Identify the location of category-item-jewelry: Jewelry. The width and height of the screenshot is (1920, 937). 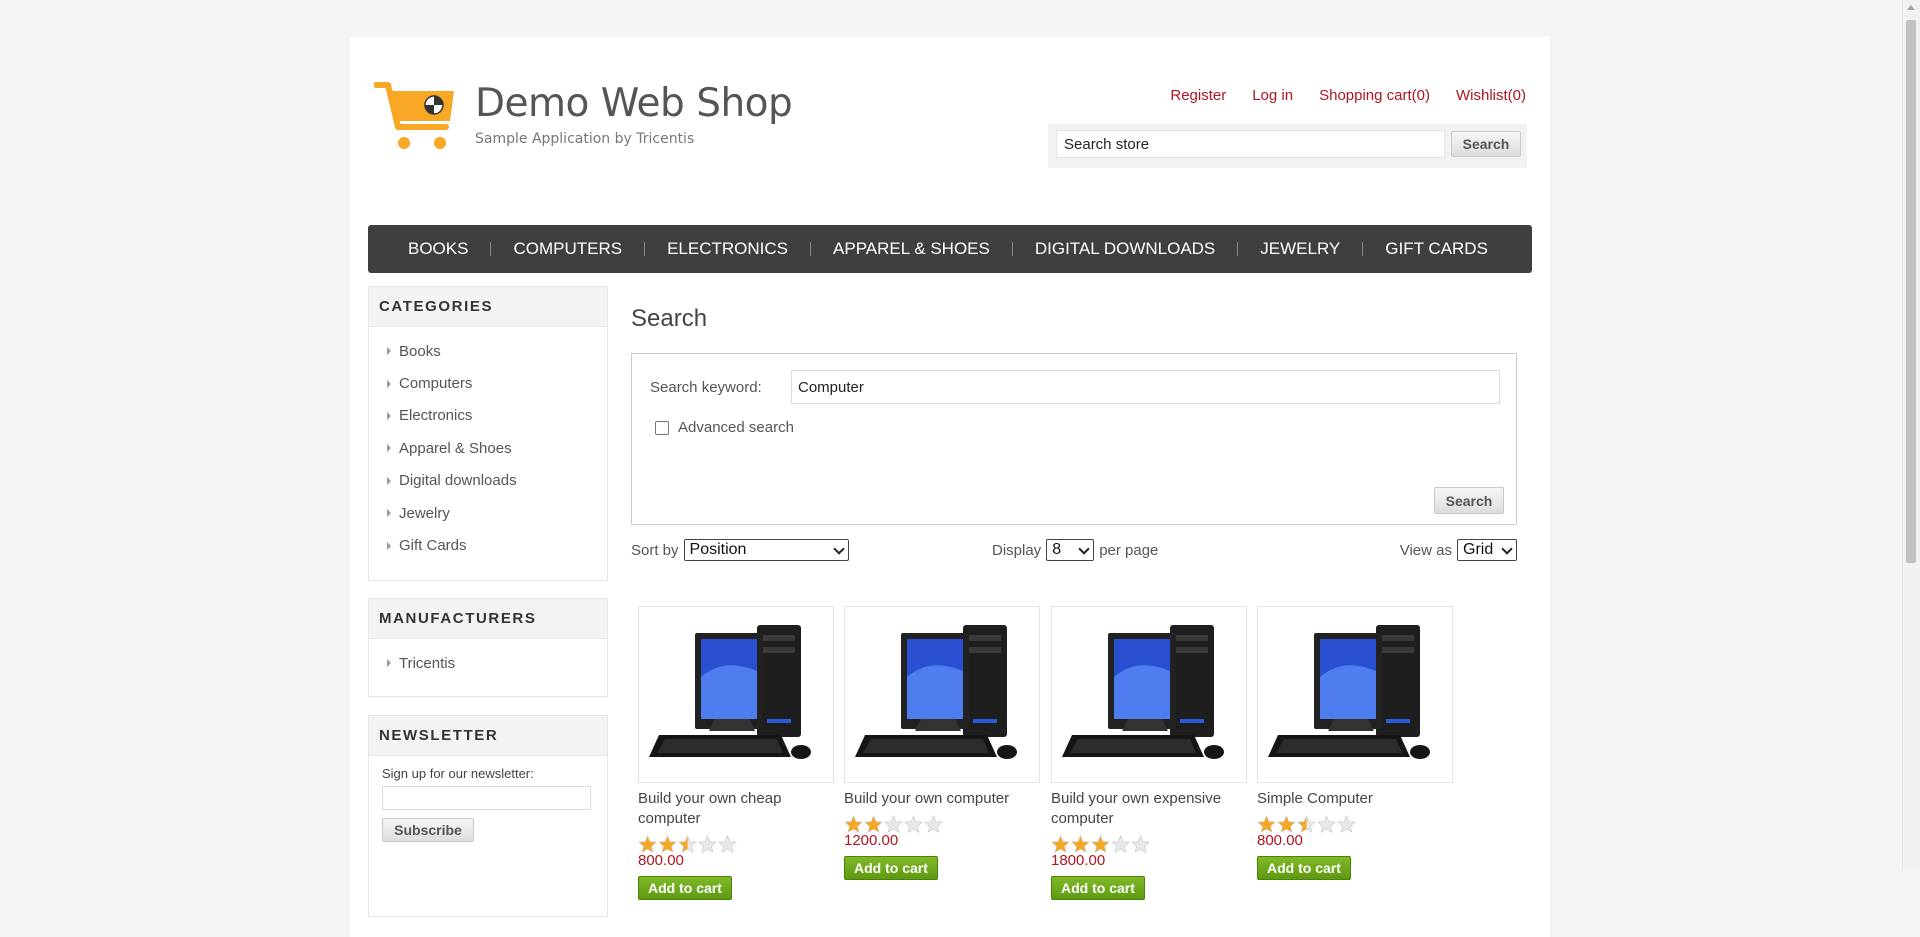
(488, 513).